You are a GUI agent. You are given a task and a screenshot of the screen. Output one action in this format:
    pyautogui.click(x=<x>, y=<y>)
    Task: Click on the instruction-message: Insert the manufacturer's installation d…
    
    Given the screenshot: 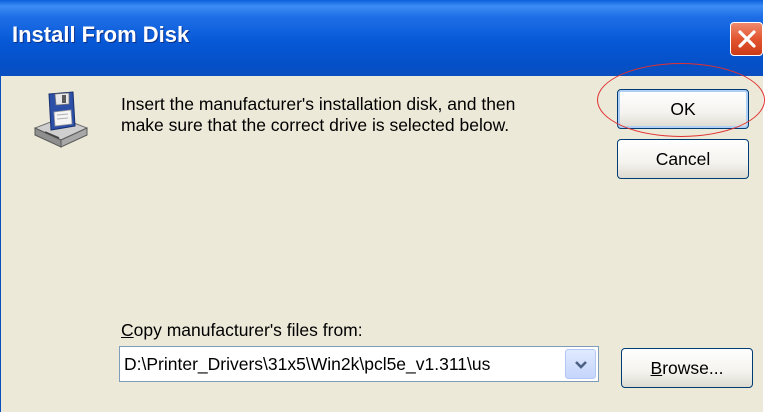 What is the action you would take?
    pyautogui.click(x=351, y=115)
    